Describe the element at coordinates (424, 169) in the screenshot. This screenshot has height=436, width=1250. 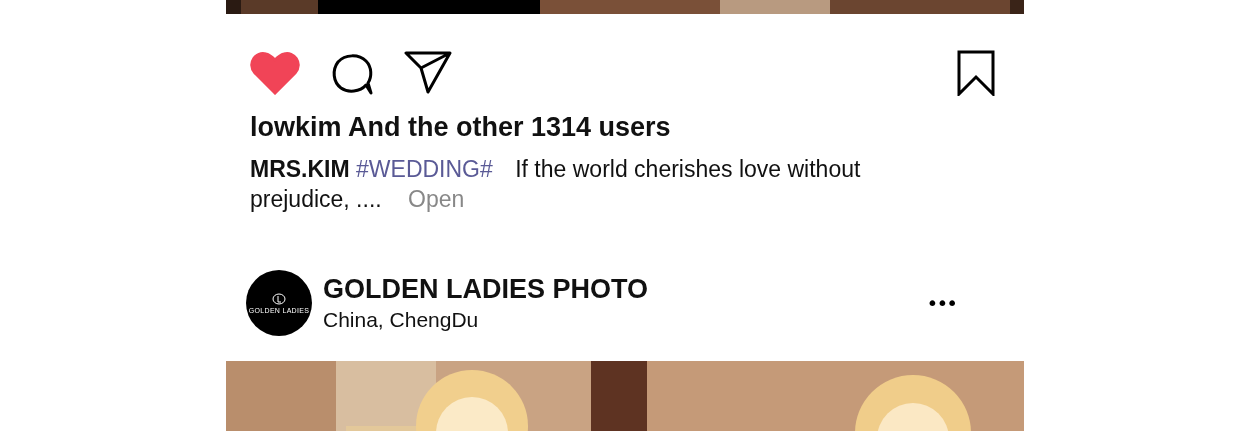
I see `hashtag-link: #WEDDING#` at that location.